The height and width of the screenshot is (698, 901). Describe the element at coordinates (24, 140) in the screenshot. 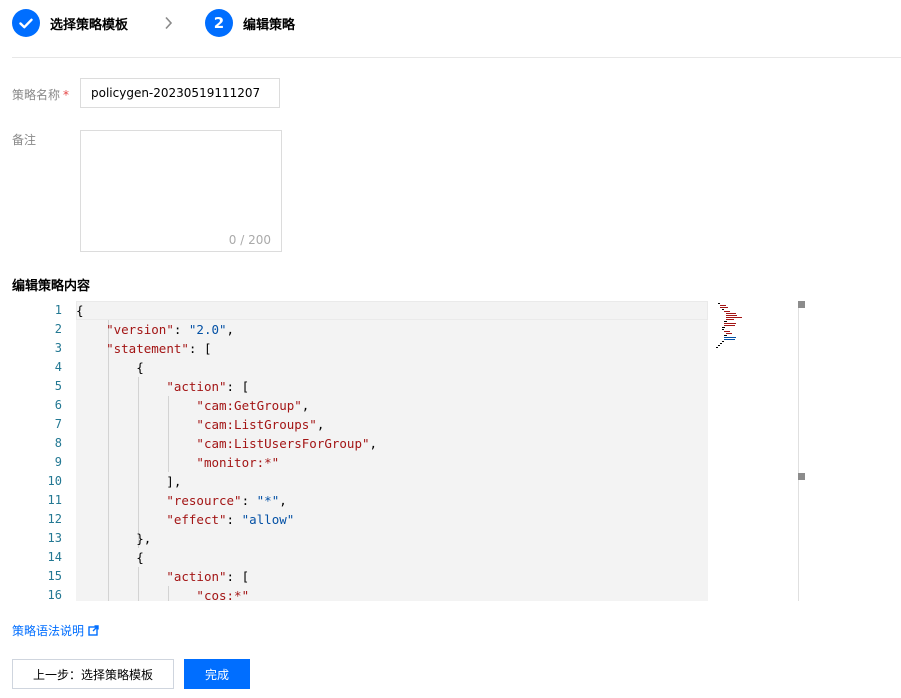

I see `remark-label: 备注` at that location.